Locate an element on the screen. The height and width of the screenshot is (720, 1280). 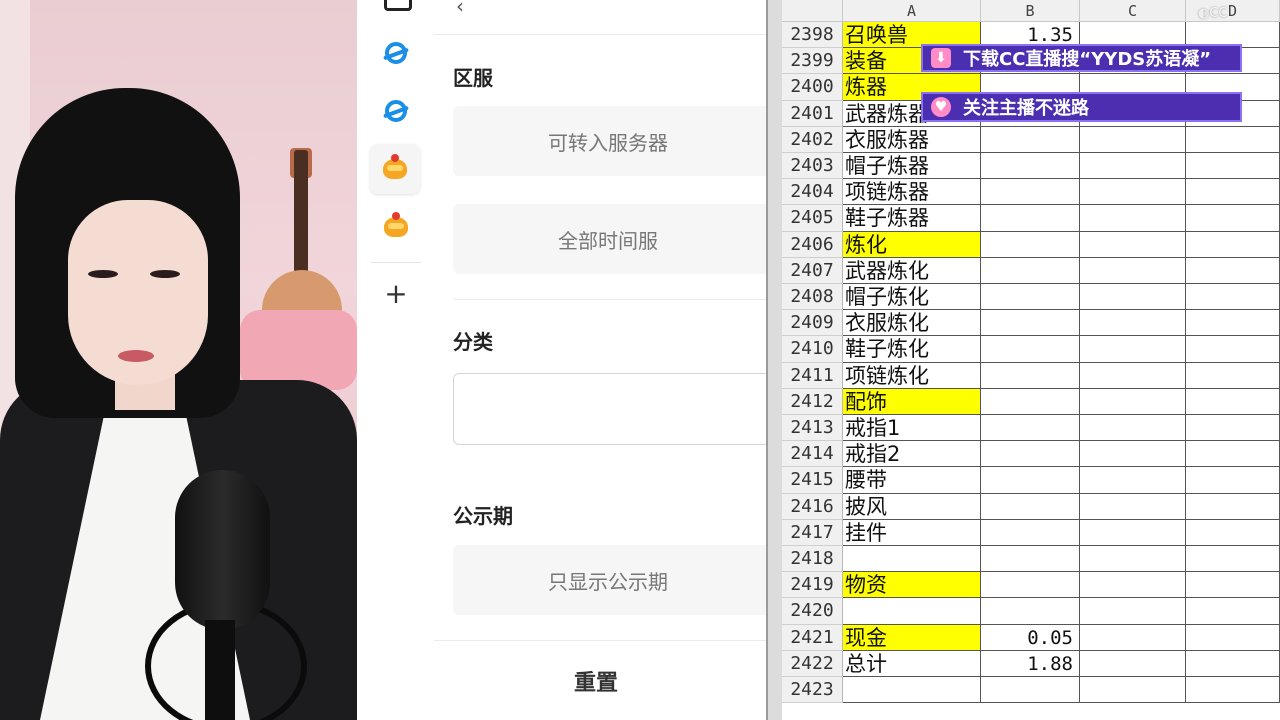
cell-b: 0.05 is located at coordinates (1030, 637).